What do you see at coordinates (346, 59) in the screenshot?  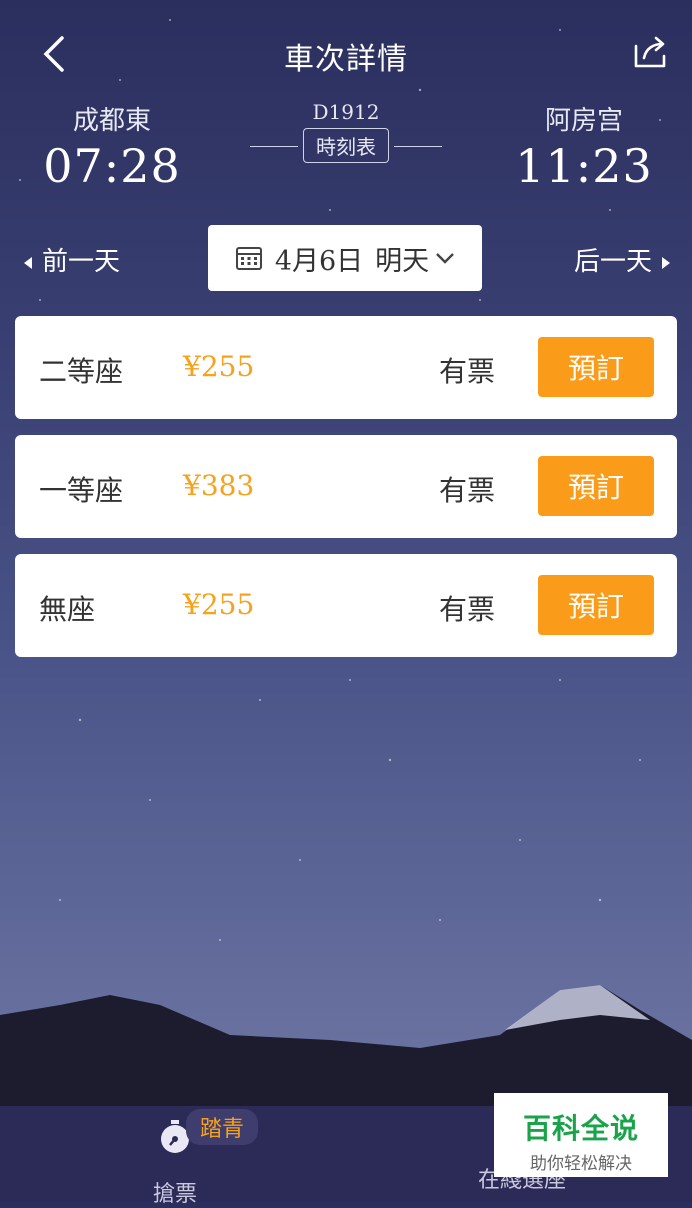 I see `page-title: 車次詳情` at bounding box center [346, 59].